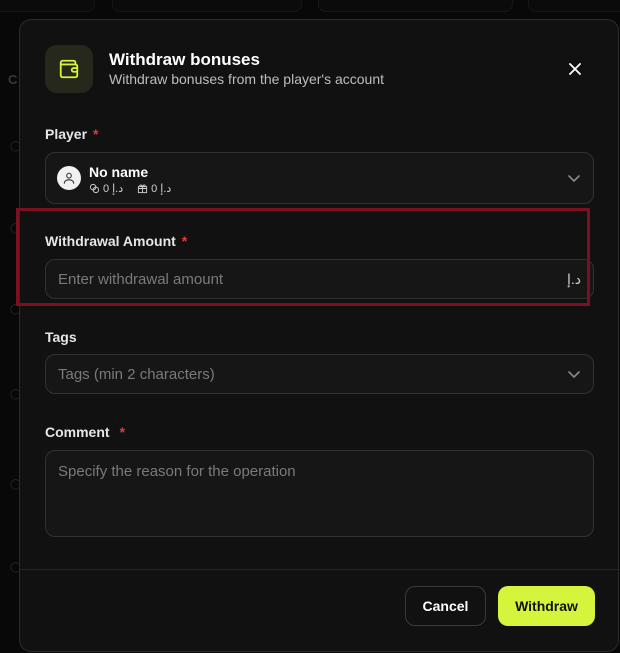 Image resolution: width=620 pixels, height=653 pixels. I want to click on dialog-title: Withdraw bonuses, so click(184, 59).